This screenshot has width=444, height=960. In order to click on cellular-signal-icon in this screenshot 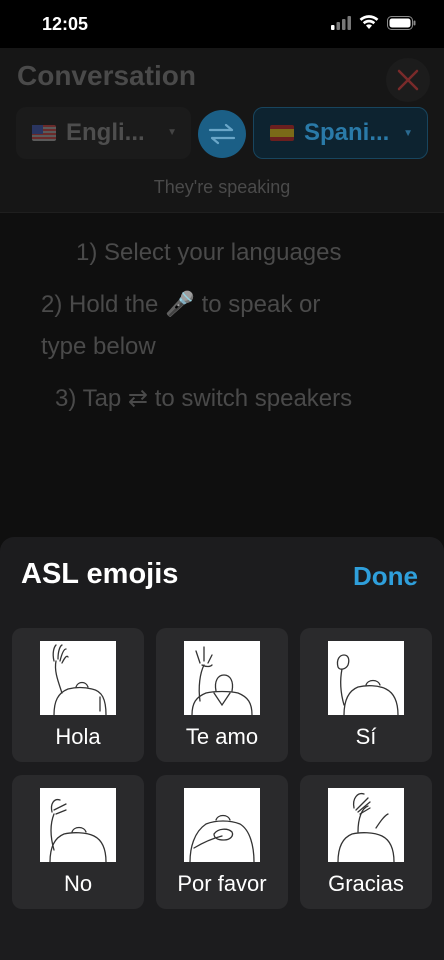, I will do `click(341, 22)`.